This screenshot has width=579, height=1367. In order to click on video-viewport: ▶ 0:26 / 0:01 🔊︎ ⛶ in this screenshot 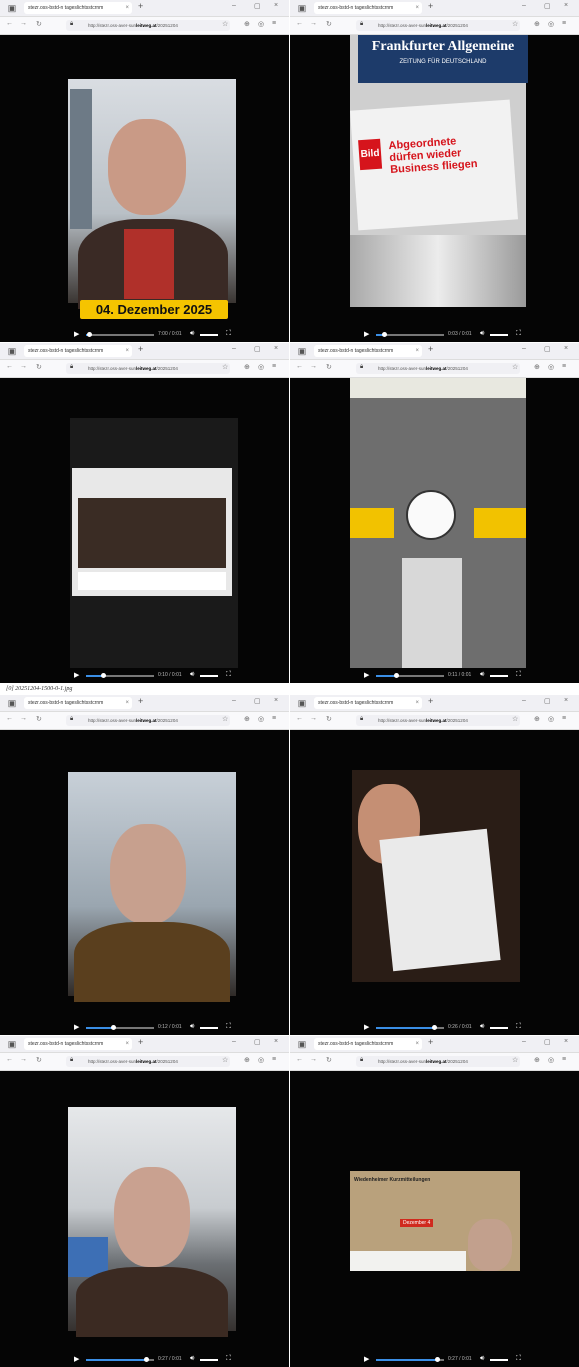, I will do `click(434, 882)`.